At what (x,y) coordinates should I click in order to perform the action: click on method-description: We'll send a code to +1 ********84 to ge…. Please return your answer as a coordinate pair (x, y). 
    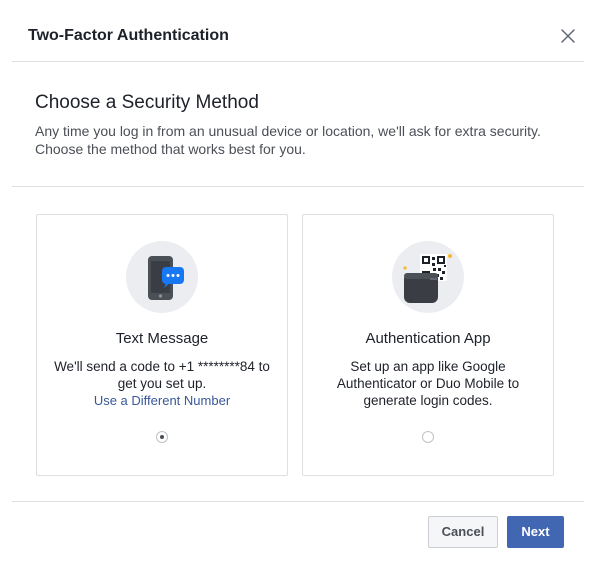
    Looking at the image, I should click on (162, 375).